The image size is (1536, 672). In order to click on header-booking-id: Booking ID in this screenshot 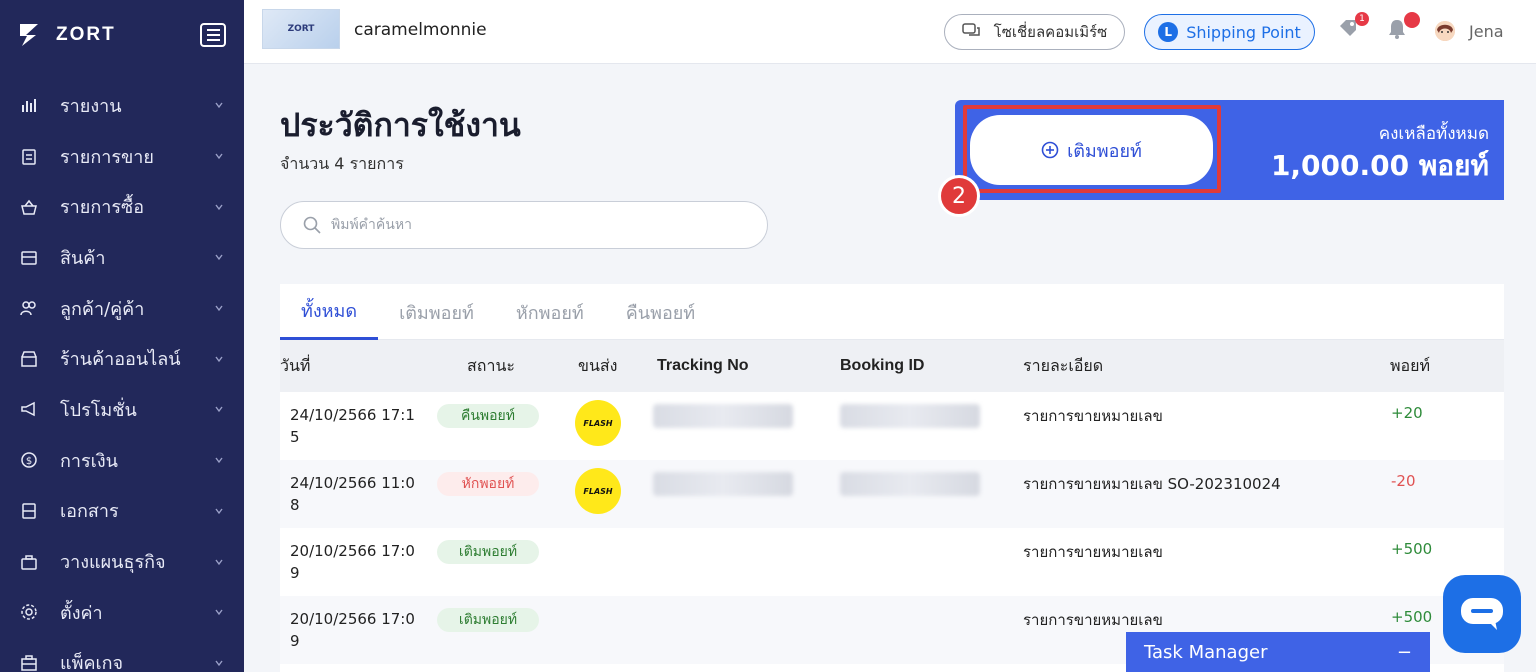, I will do `click(882, 365)`.